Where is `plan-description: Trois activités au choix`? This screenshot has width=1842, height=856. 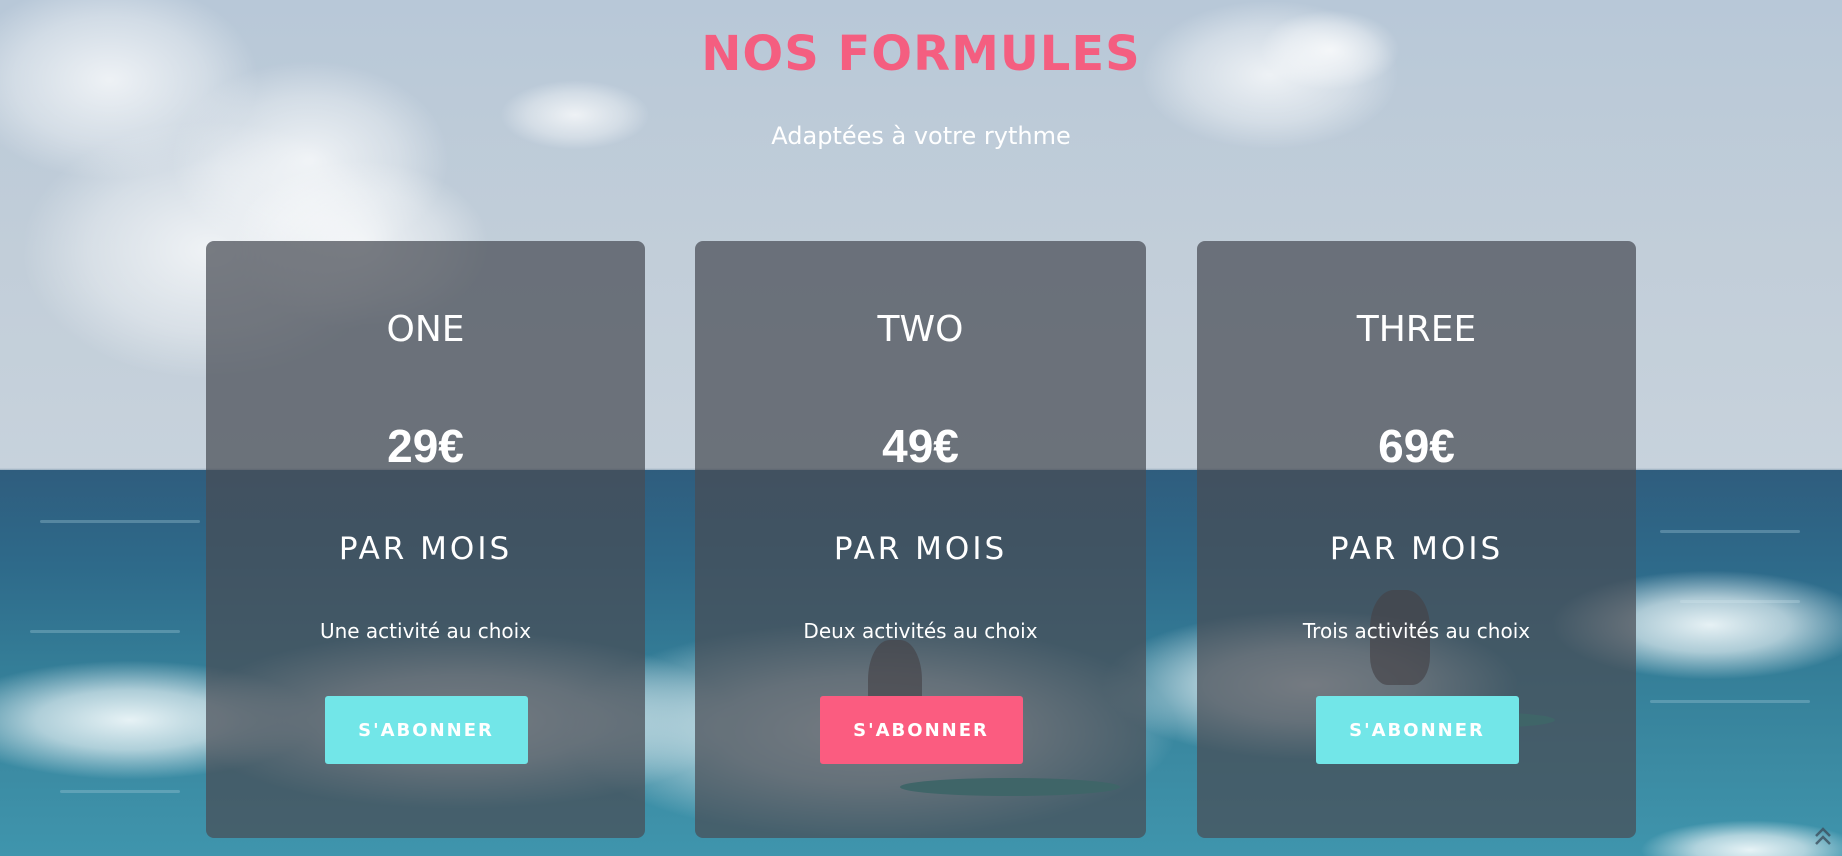
plan-description: Trois activités au choix is located at coordinates (1416, 631).